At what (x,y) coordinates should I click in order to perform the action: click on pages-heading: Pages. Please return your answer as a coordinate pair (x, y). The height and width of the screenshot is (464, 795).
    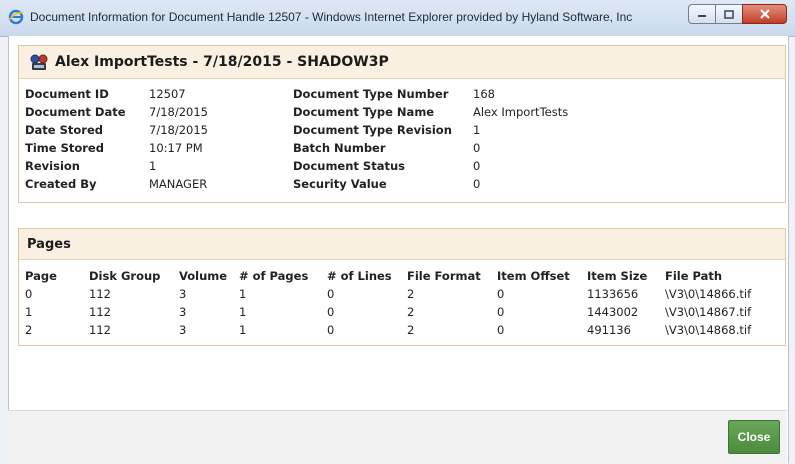
    Looking at the image, I should click on (49, 244).